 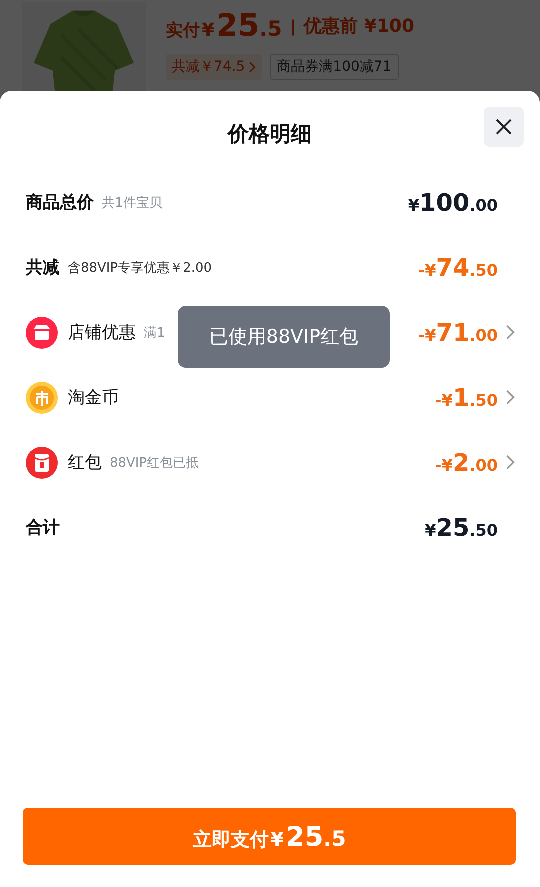 What do you see at coordinates (93, 398) in the screenshot?
I see `row-label: 淘金币` at bounding box center [93, 398].